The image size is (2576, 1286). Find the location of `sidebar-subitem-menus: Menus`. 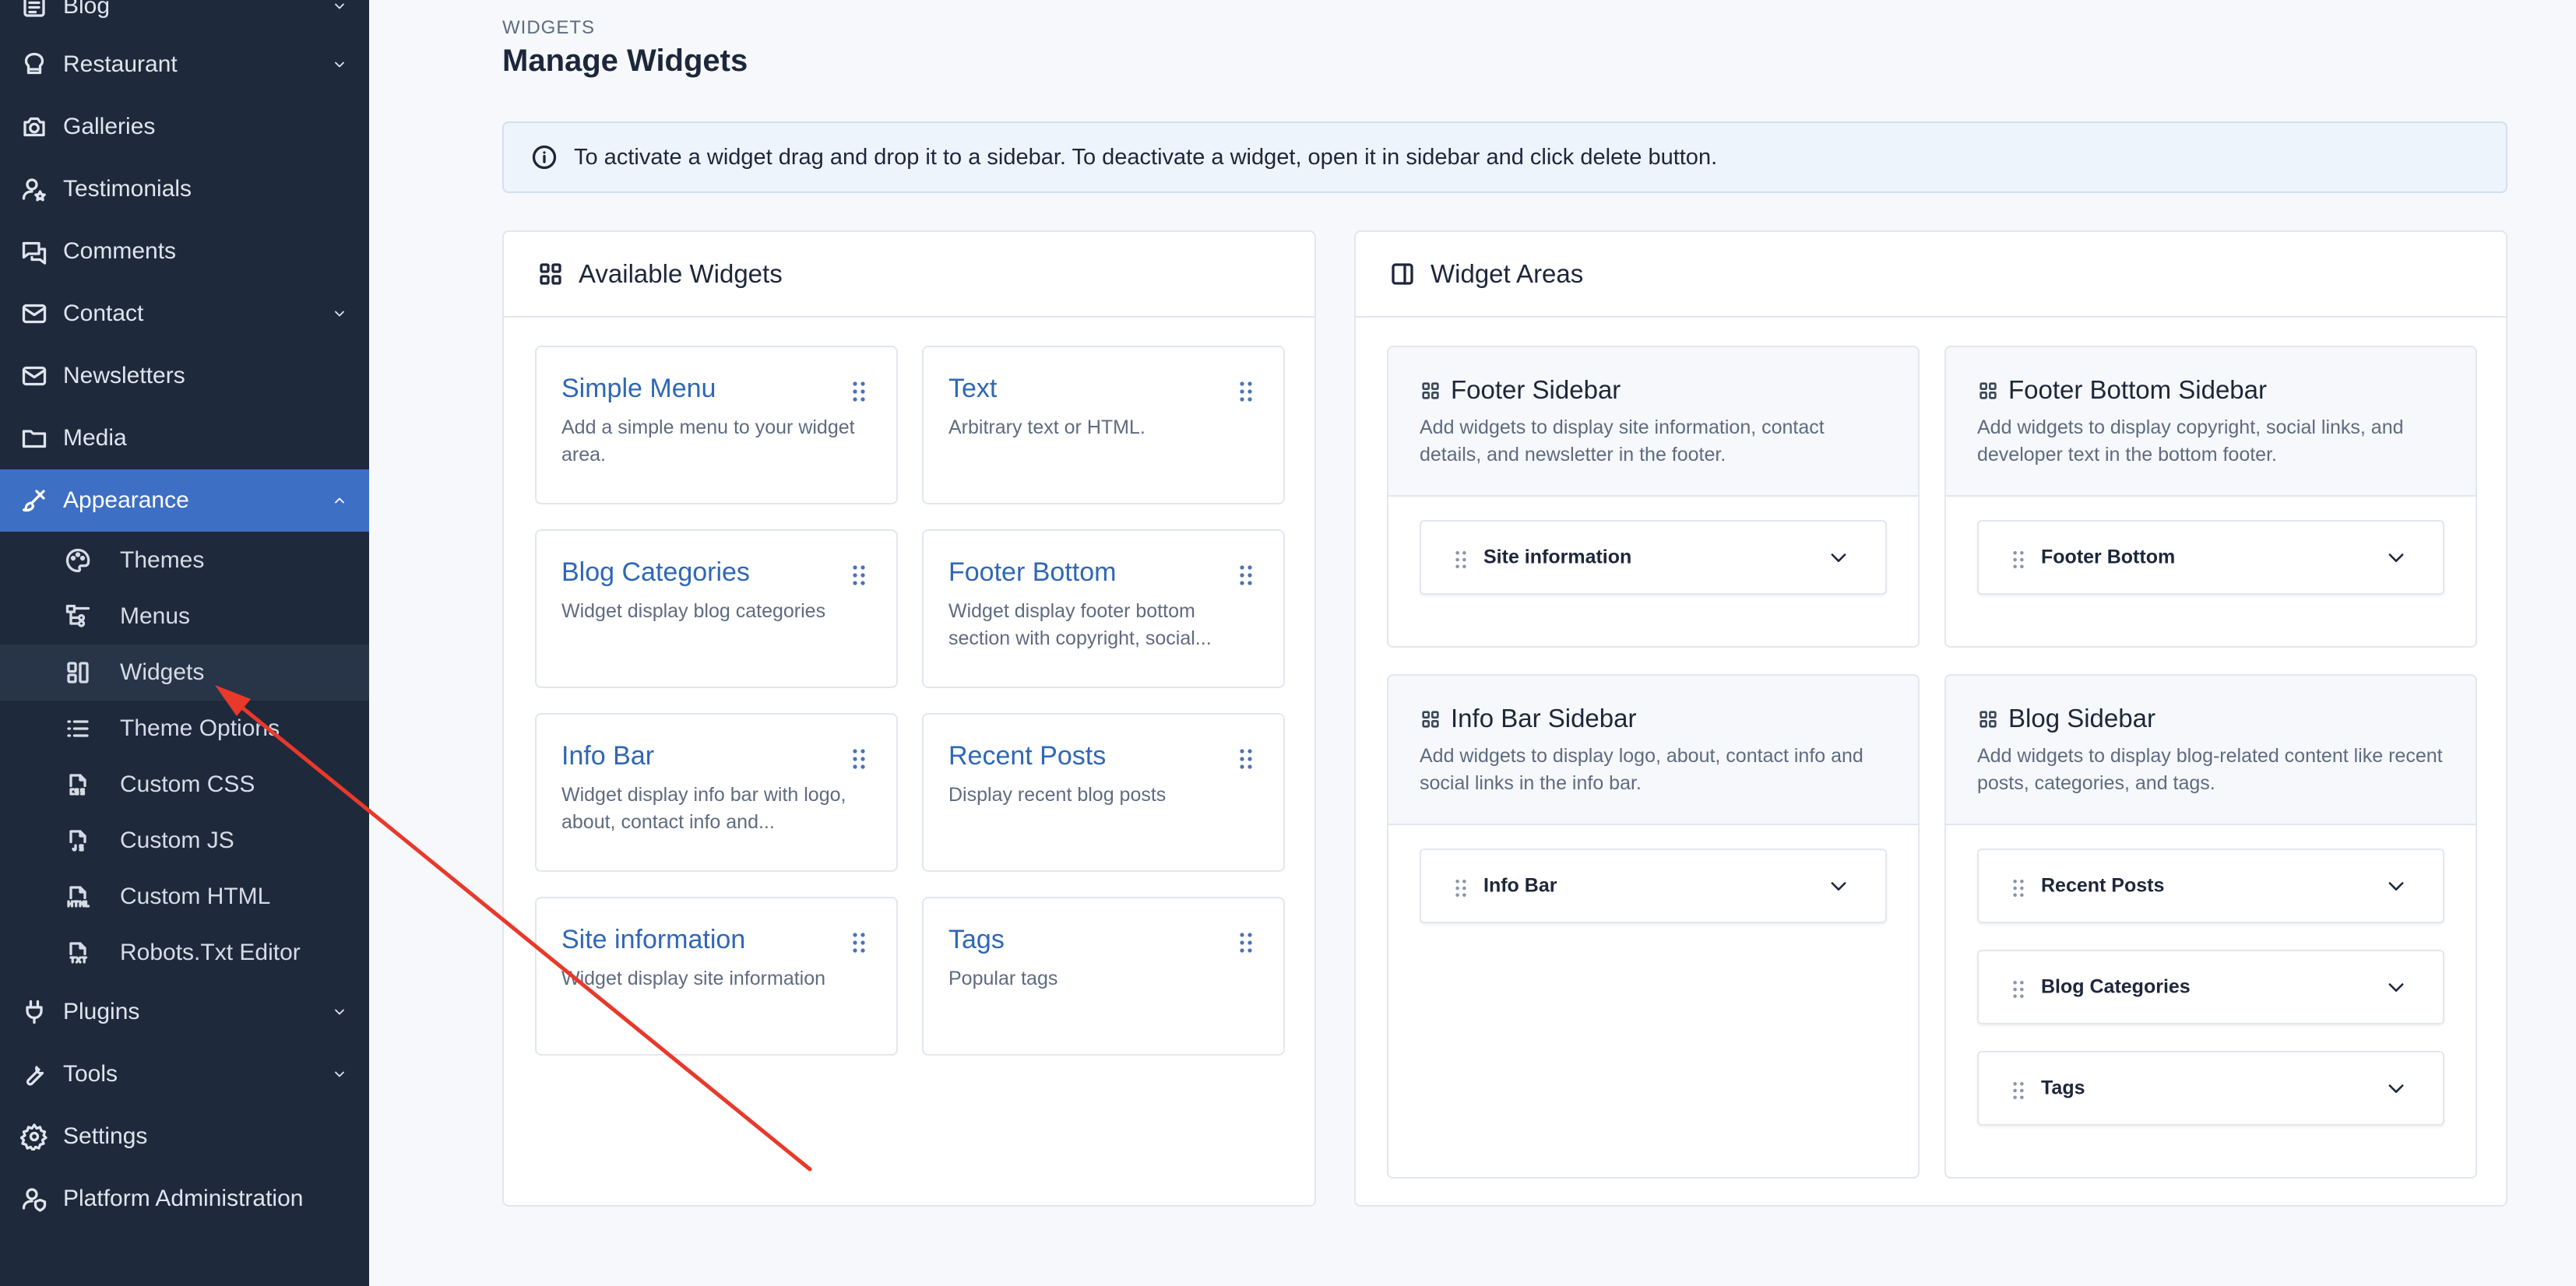

sidebar-subitem-menus: Menus is located at coordinates (184, 617).